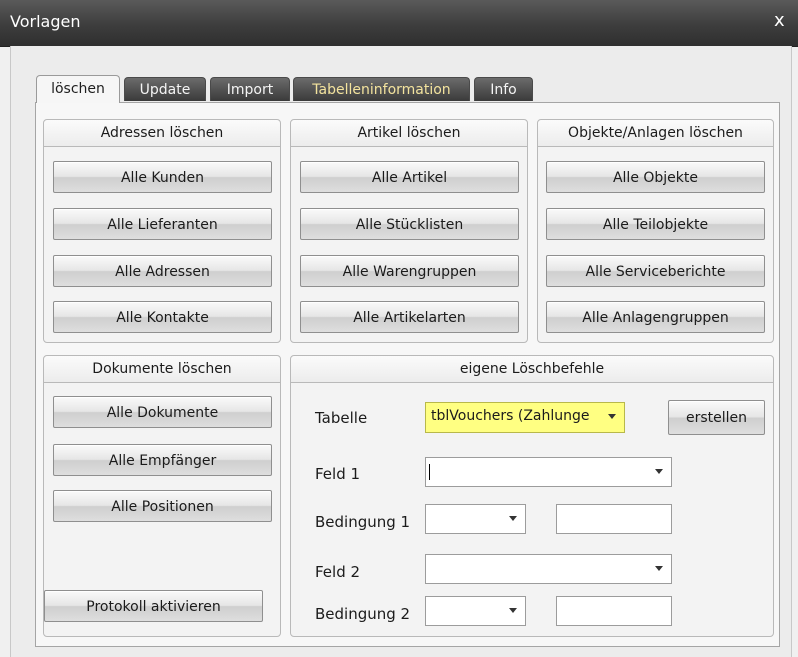 The width and height of the screenshot is (798, 657). I want to click on feld2-select, so click(548, 569).